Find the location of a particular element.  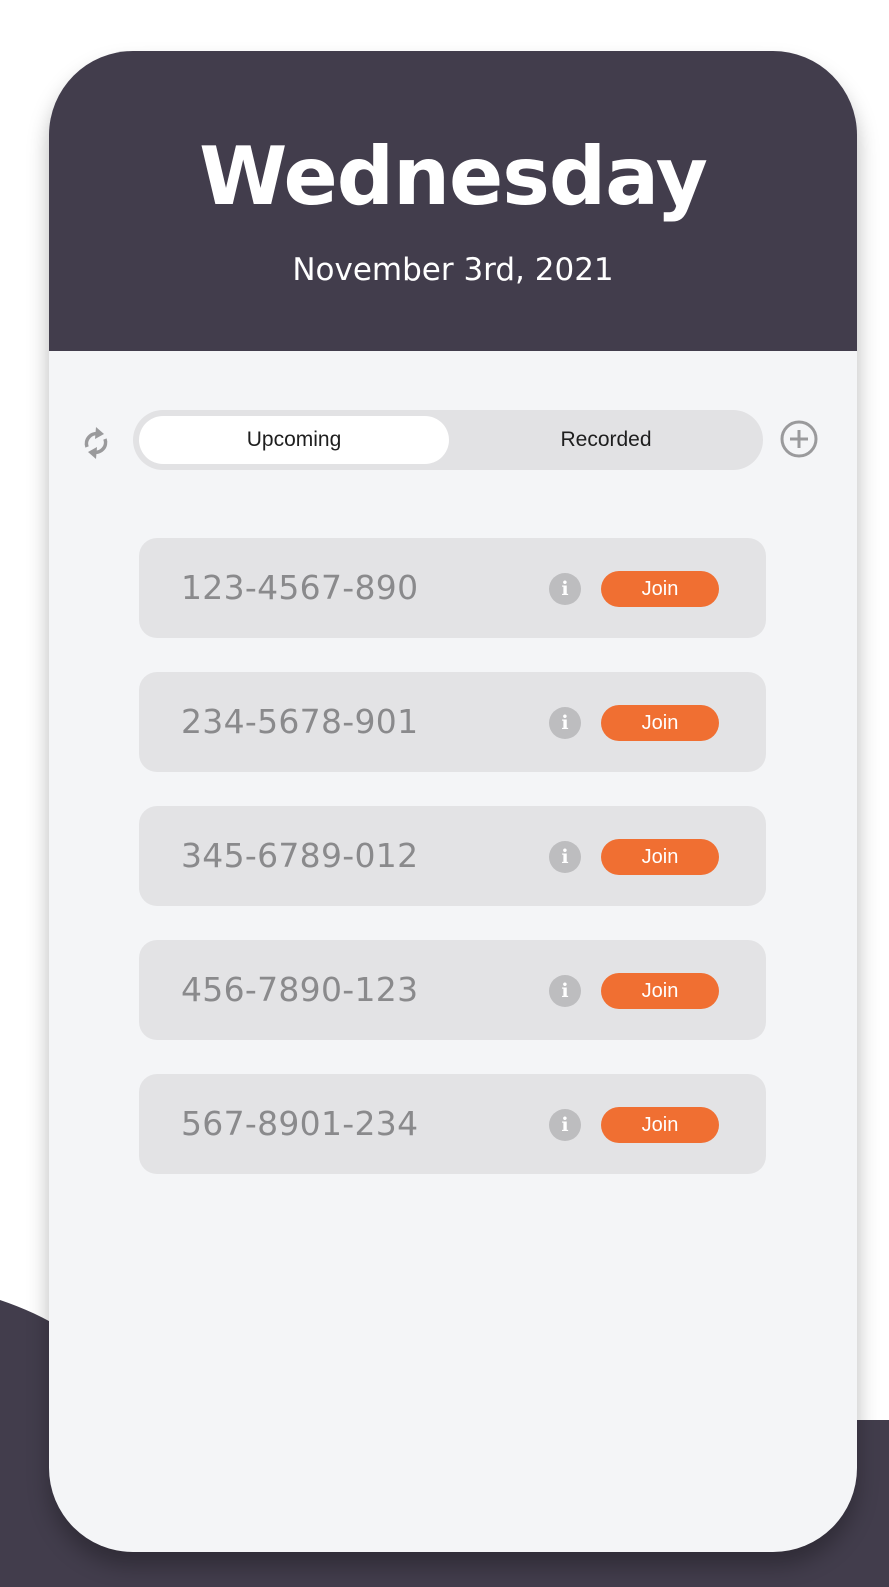

refresh-icon is located at coordinates (96, 443).